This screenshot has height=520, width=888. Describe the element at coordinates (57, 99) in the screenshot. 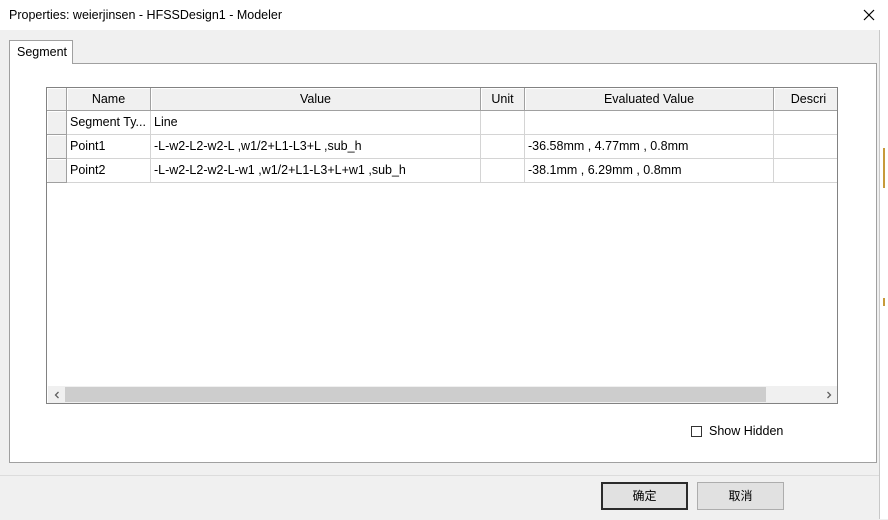

I see `corner-header` at that location.